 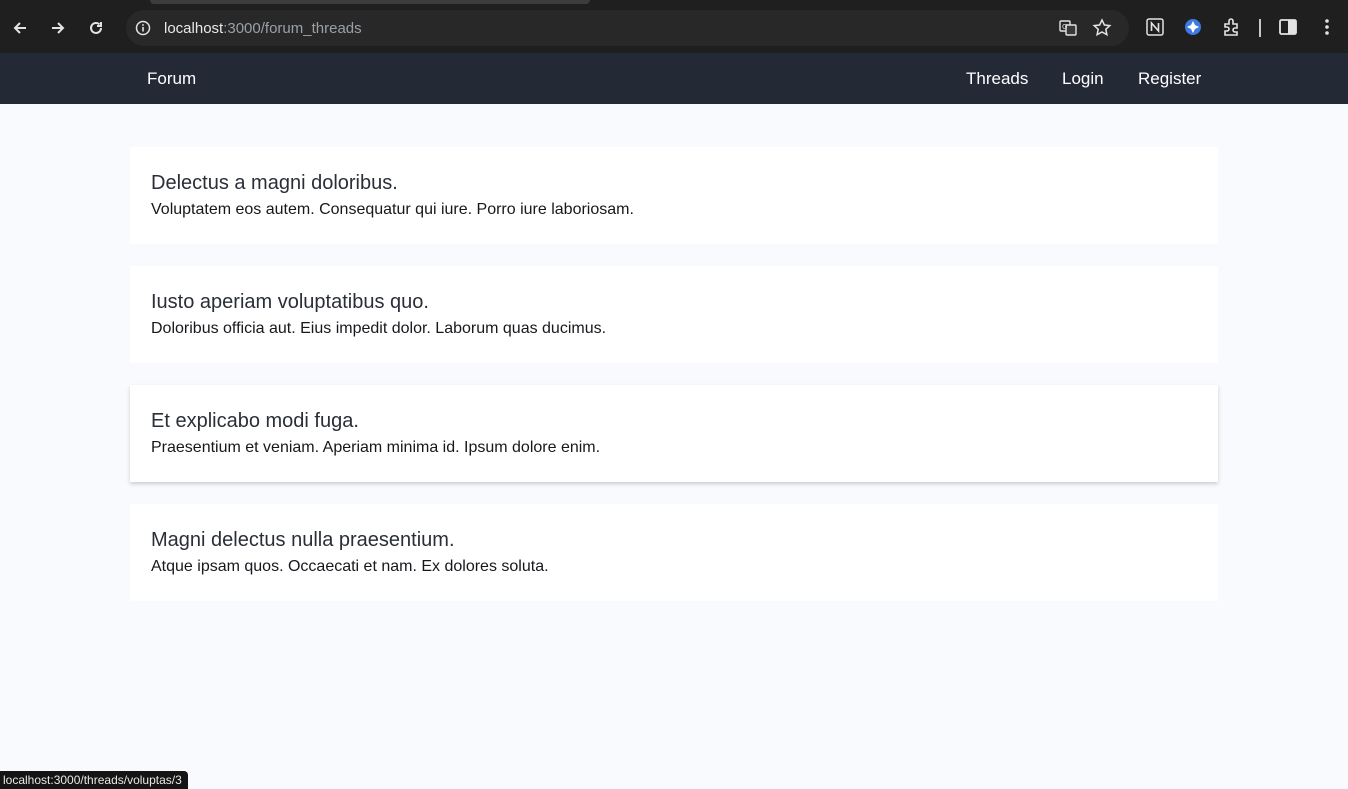 What do you see at coordinates (1193, 27) in the screenshot?
I see `extension-app-icon` at bounding box center [1193, 27].